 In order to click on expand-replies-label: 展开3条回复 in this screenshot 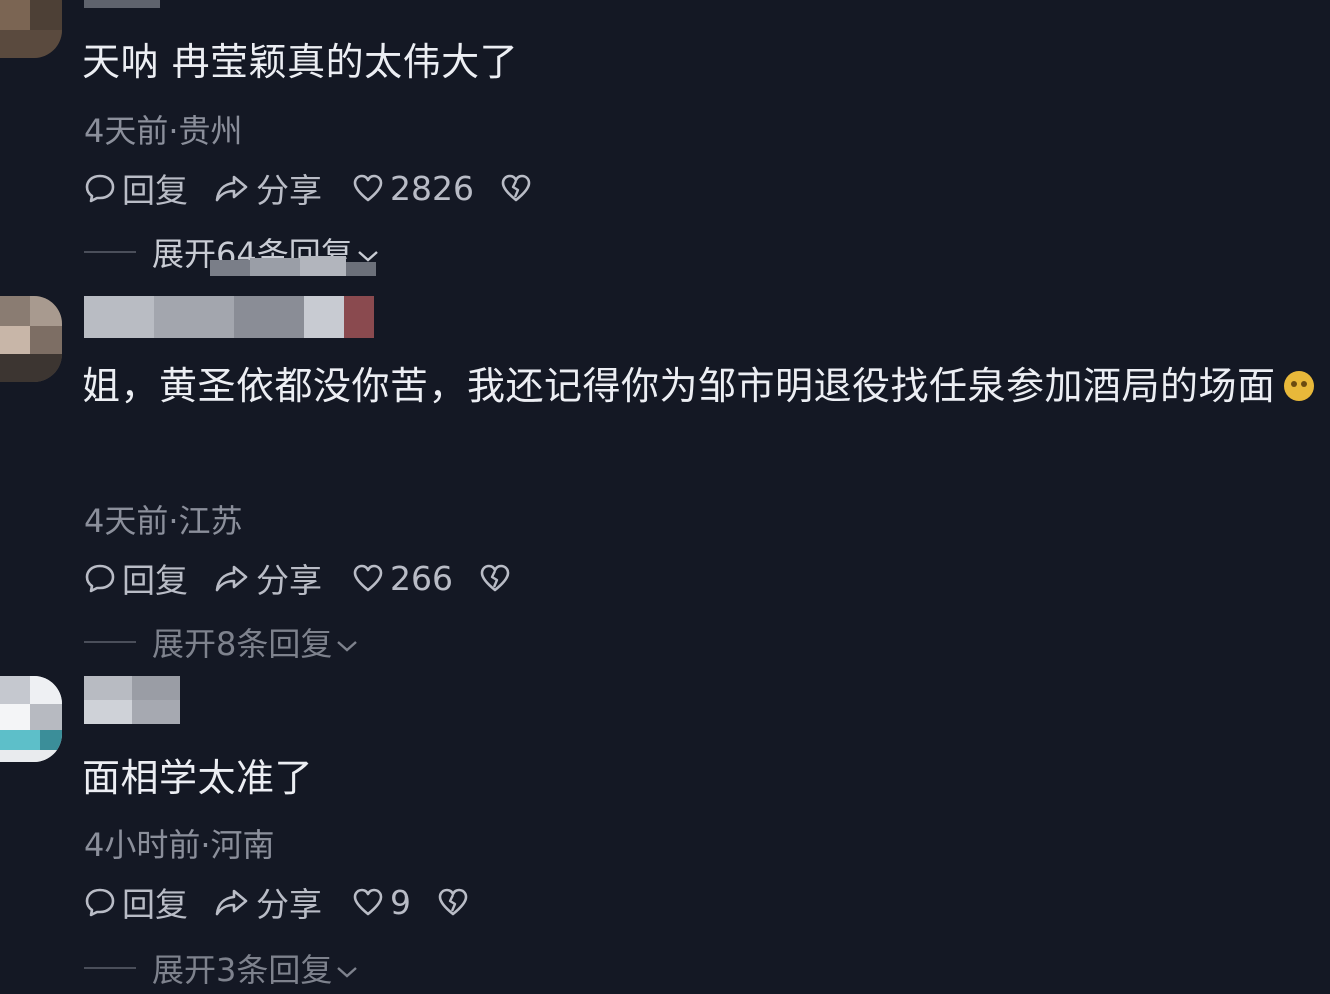, I will do `click(242, 970)`.